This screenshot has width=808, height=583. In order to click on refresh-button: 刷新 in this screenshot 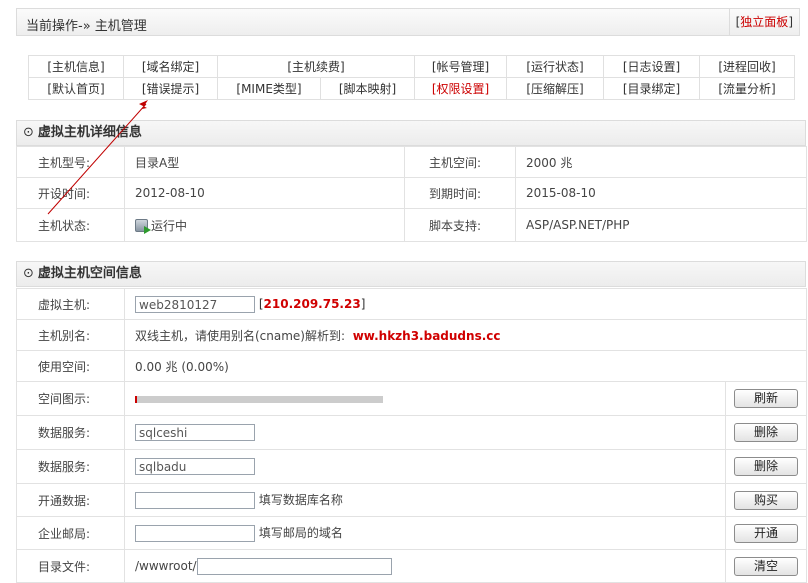, I will do `click(766, 398)`.